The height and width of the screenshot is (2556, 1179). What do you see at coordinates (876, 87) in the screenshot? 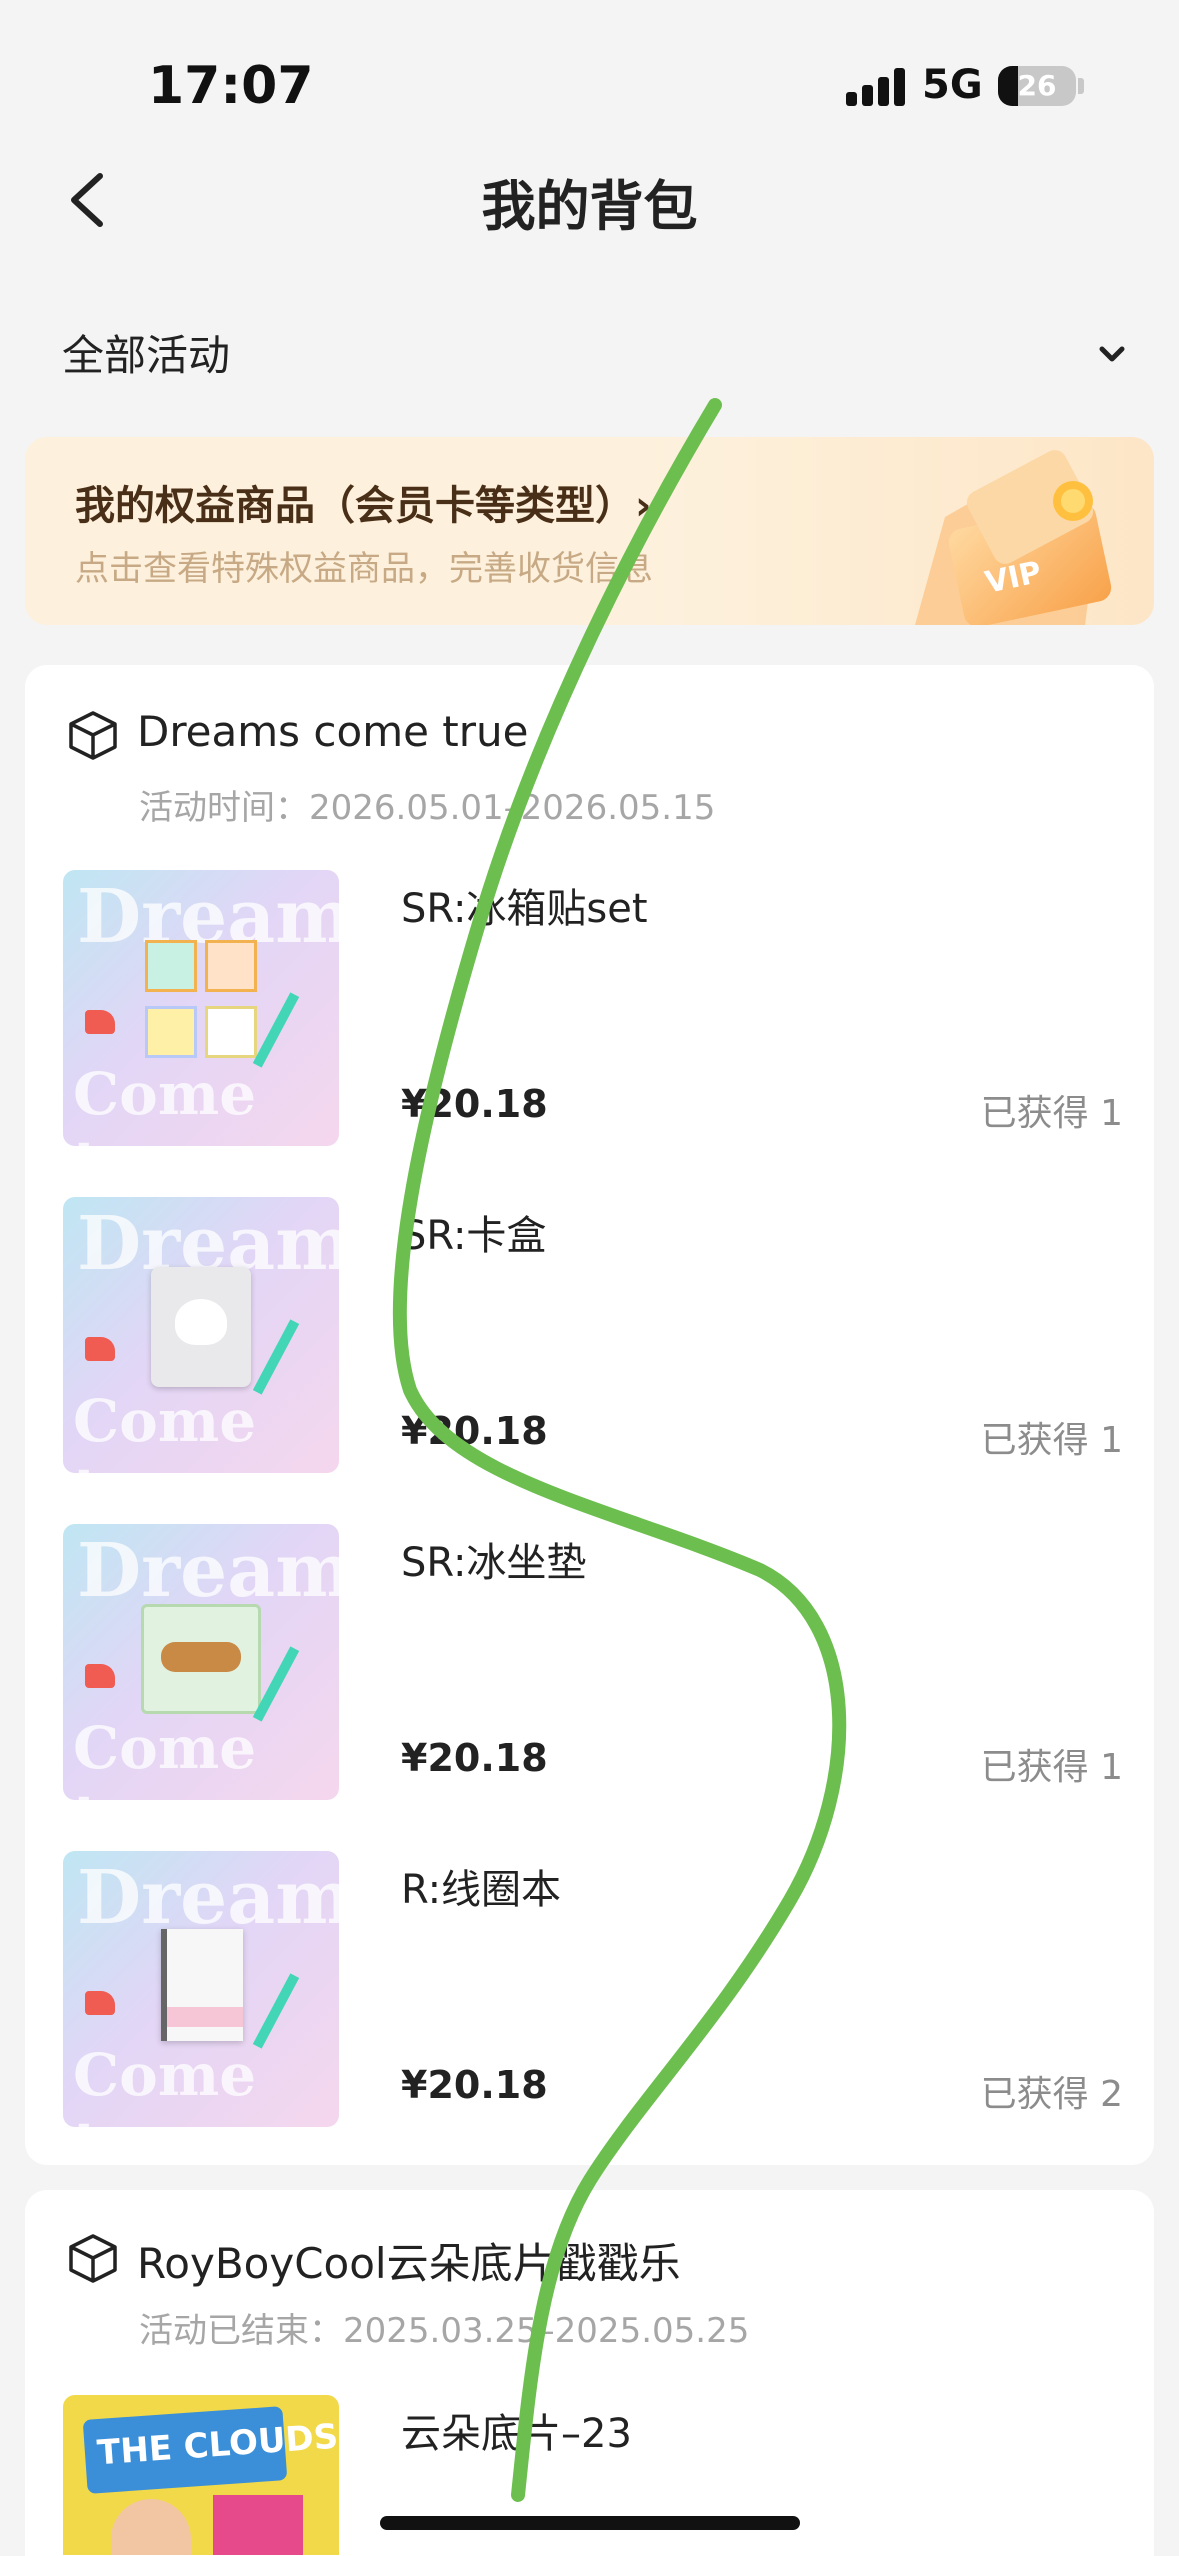
I see `signal-icon` at bounding box center [876, 87].